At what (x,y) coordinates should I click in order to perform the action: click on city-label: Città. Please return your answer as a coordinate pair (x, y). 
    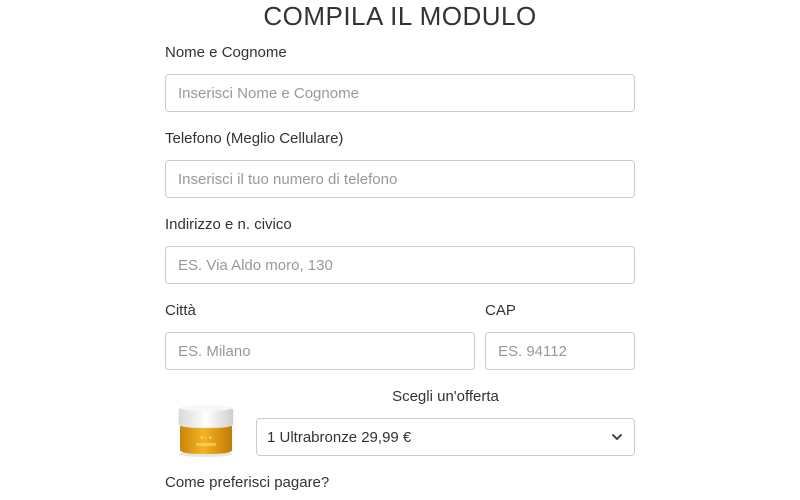
    Looking at the image, I should click on (180, 310).